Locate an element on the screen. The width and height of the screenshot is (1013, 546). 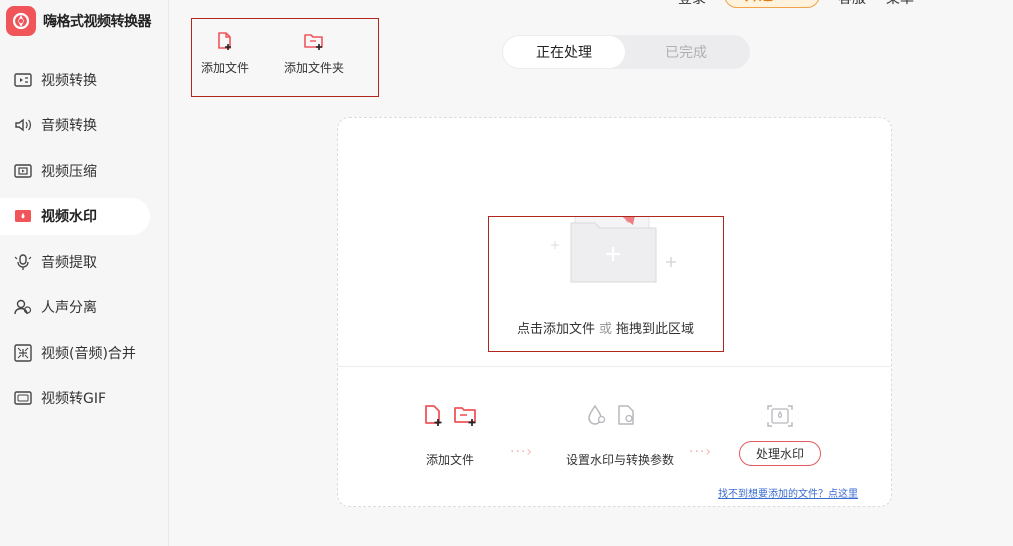
add-file-icon is located at coordinates (225, 43).